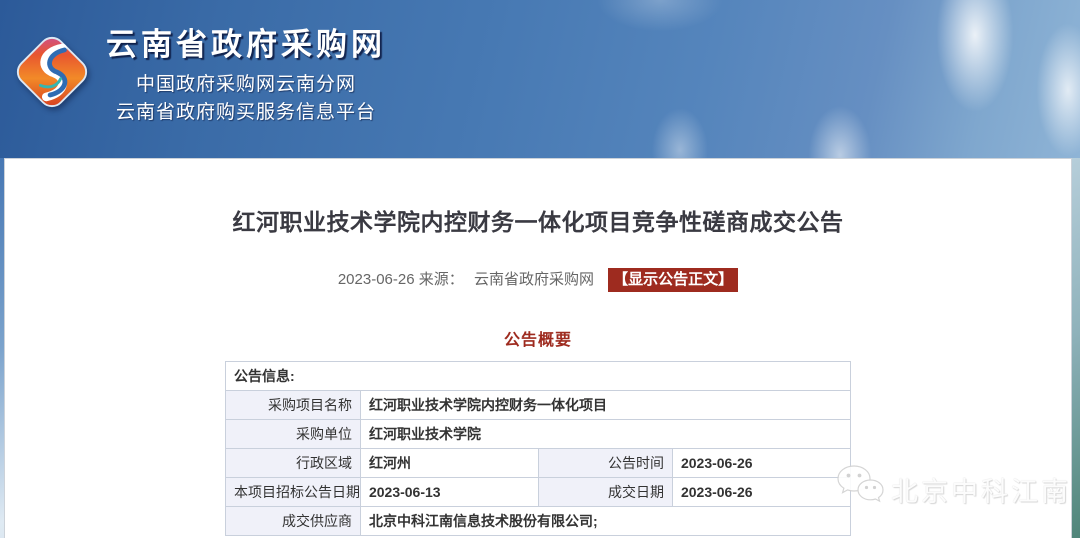 Image resolution: width=1080 pixels, height=538 pixels. Describe the element at coordinates (605, 492) in the screenshot. I see `field-label-award-date: 成交日期` at that location.